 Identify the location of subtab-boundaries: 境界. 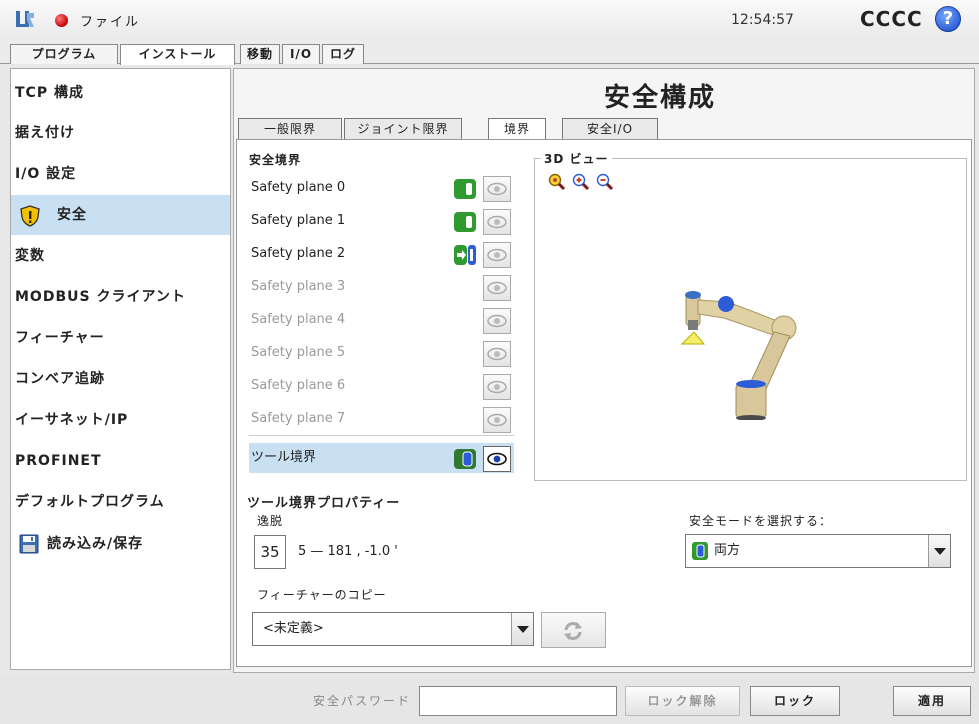
(517, 129).